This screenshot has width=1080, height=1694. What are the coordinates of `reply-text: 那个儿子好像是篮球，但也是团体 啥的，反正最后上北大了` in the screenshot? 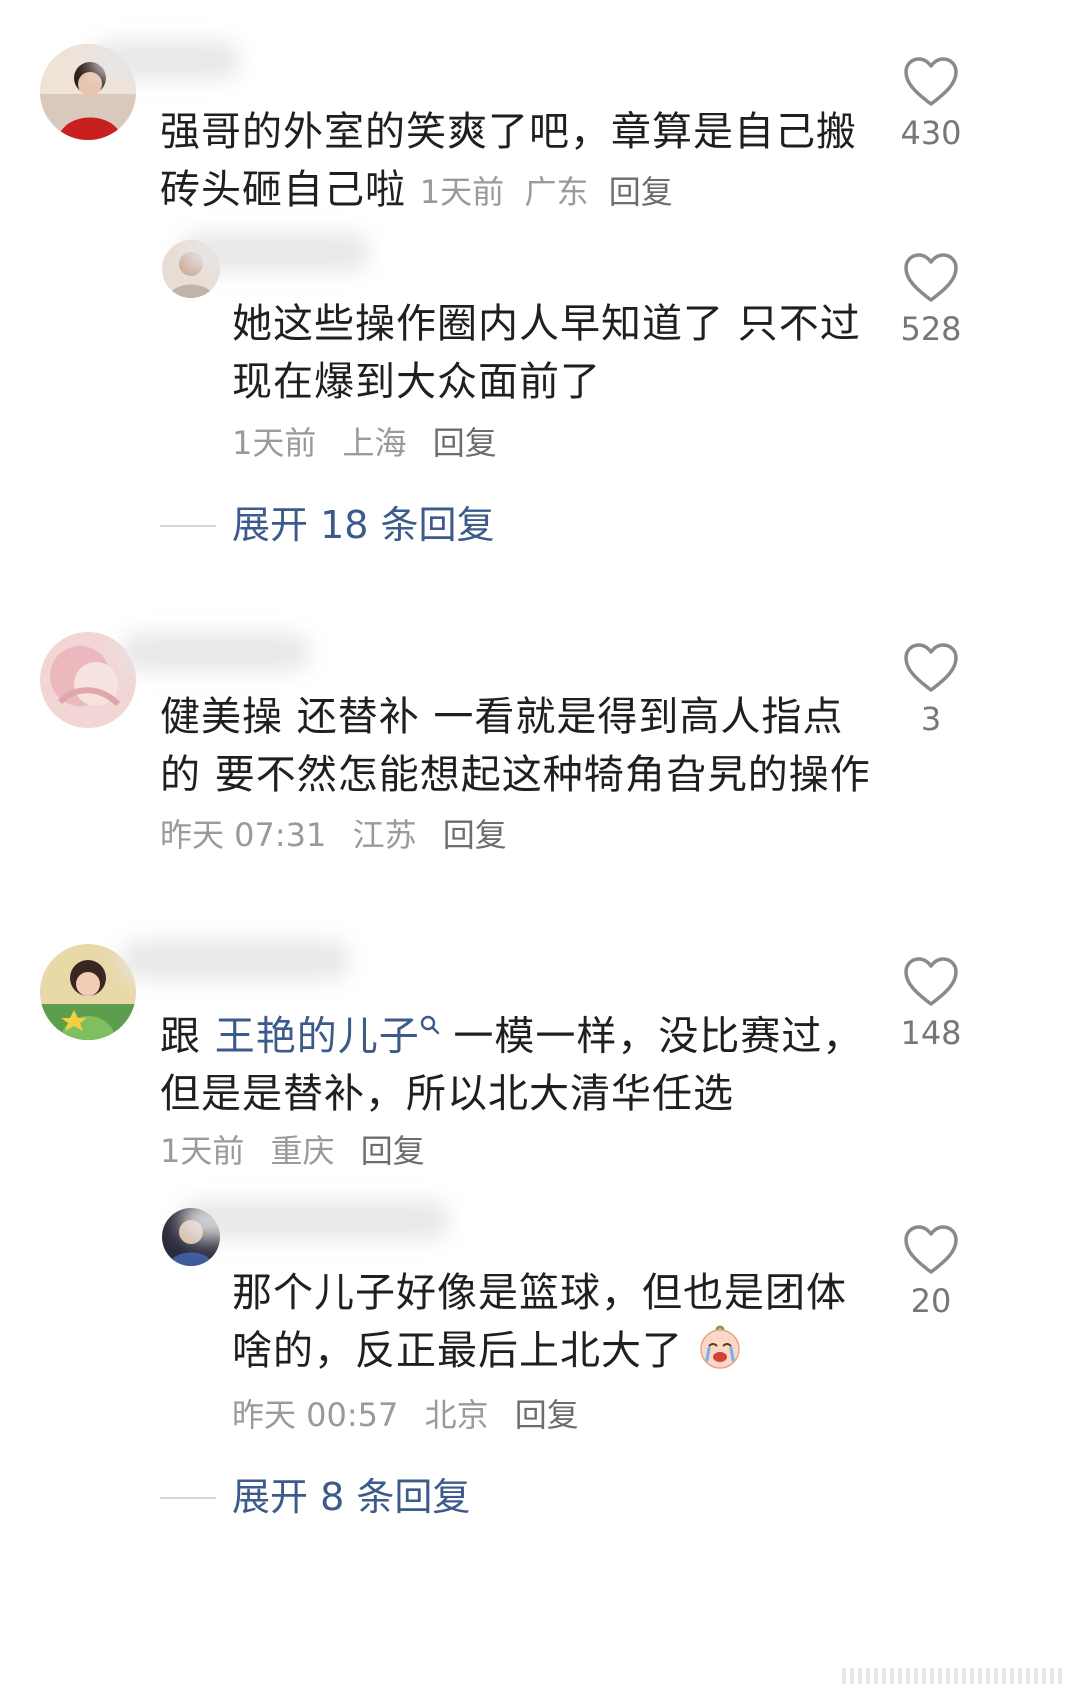 It's located at (539, 1322).